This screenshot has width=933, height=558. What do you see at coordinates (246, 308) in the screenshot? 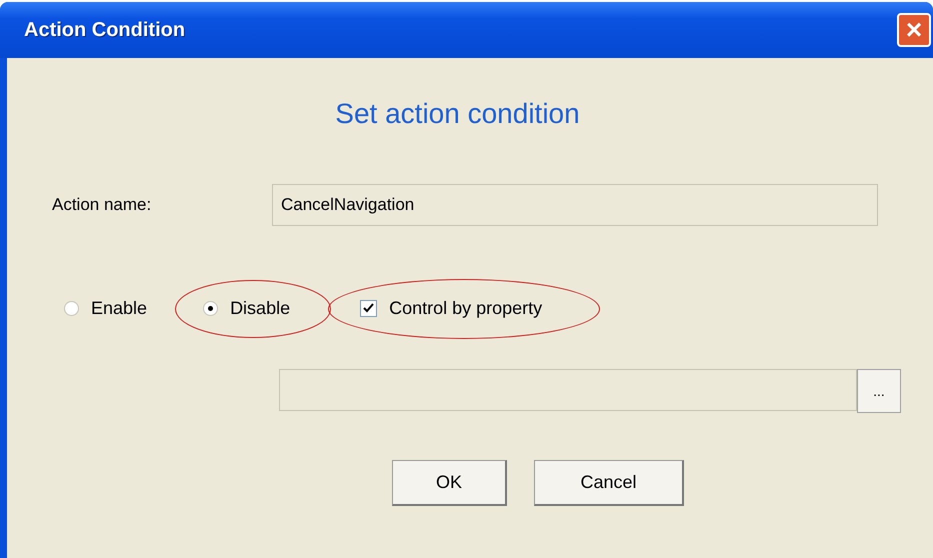
I see `radio-option: Disable` at bounding box center [246, 308].